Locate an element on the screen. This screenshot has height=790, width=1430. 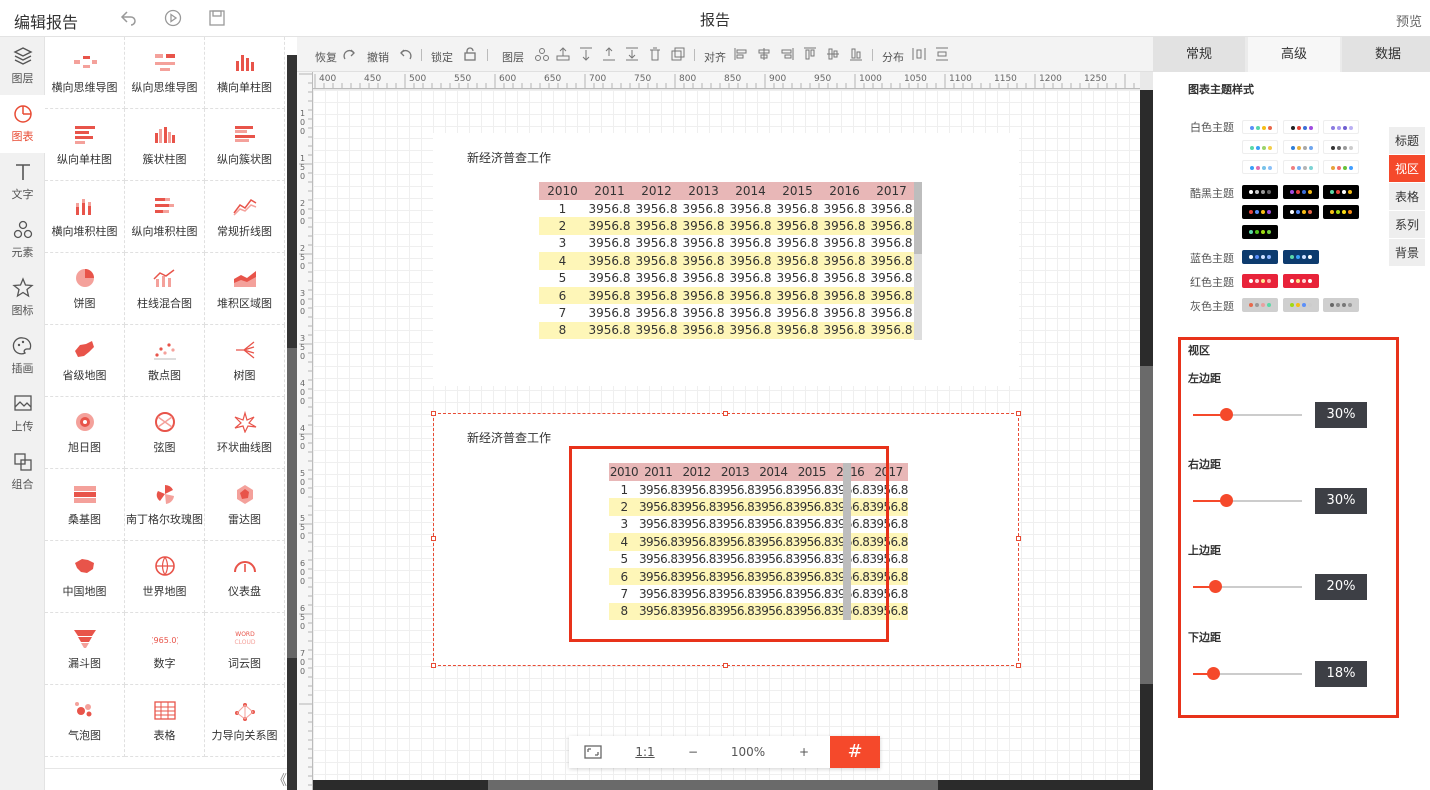
align-right-icon is located at coordinates (787, 54).